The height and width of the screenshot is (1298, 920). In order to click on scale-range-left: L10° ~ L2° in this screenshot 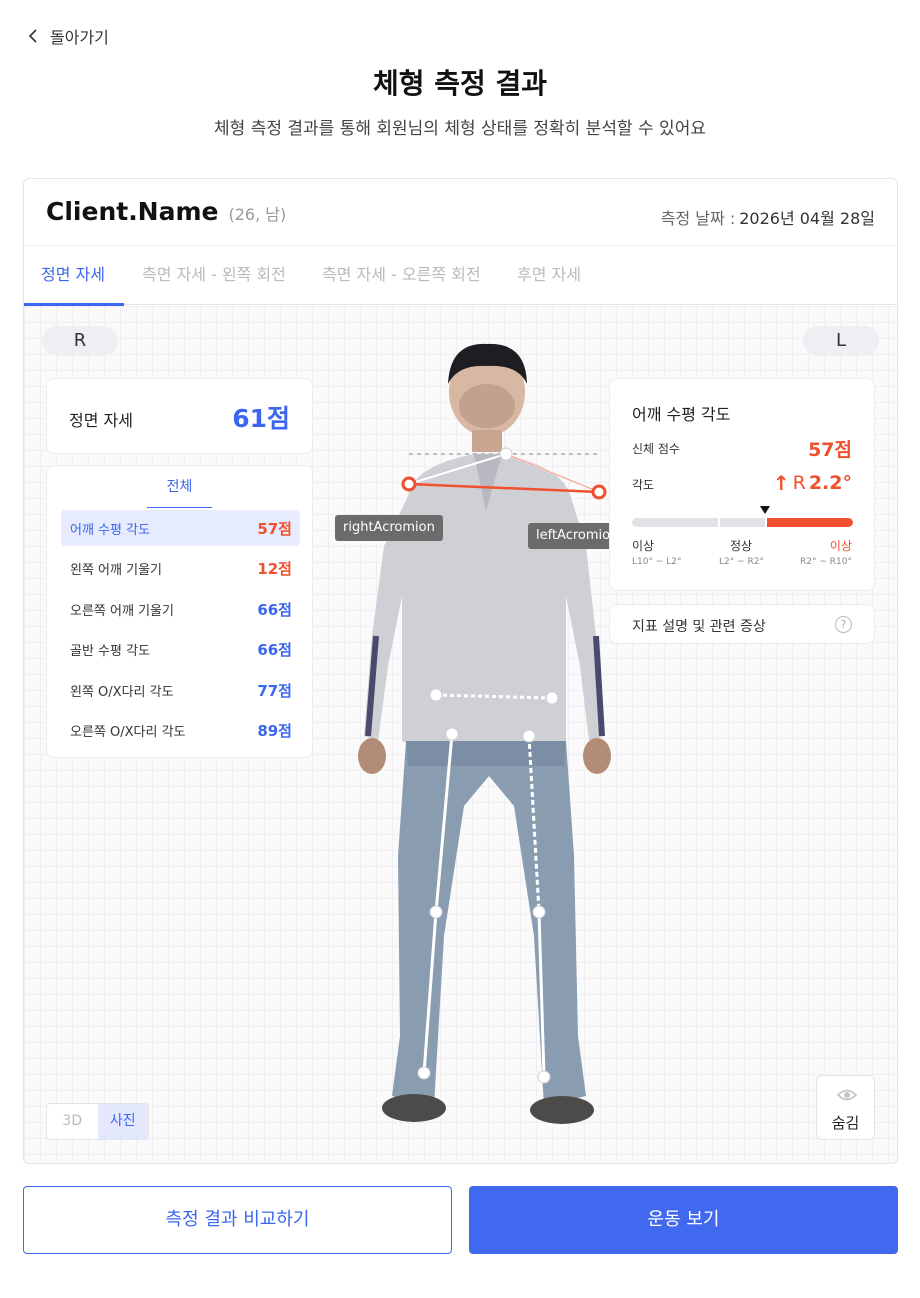, I will do `click(657, 562)`.